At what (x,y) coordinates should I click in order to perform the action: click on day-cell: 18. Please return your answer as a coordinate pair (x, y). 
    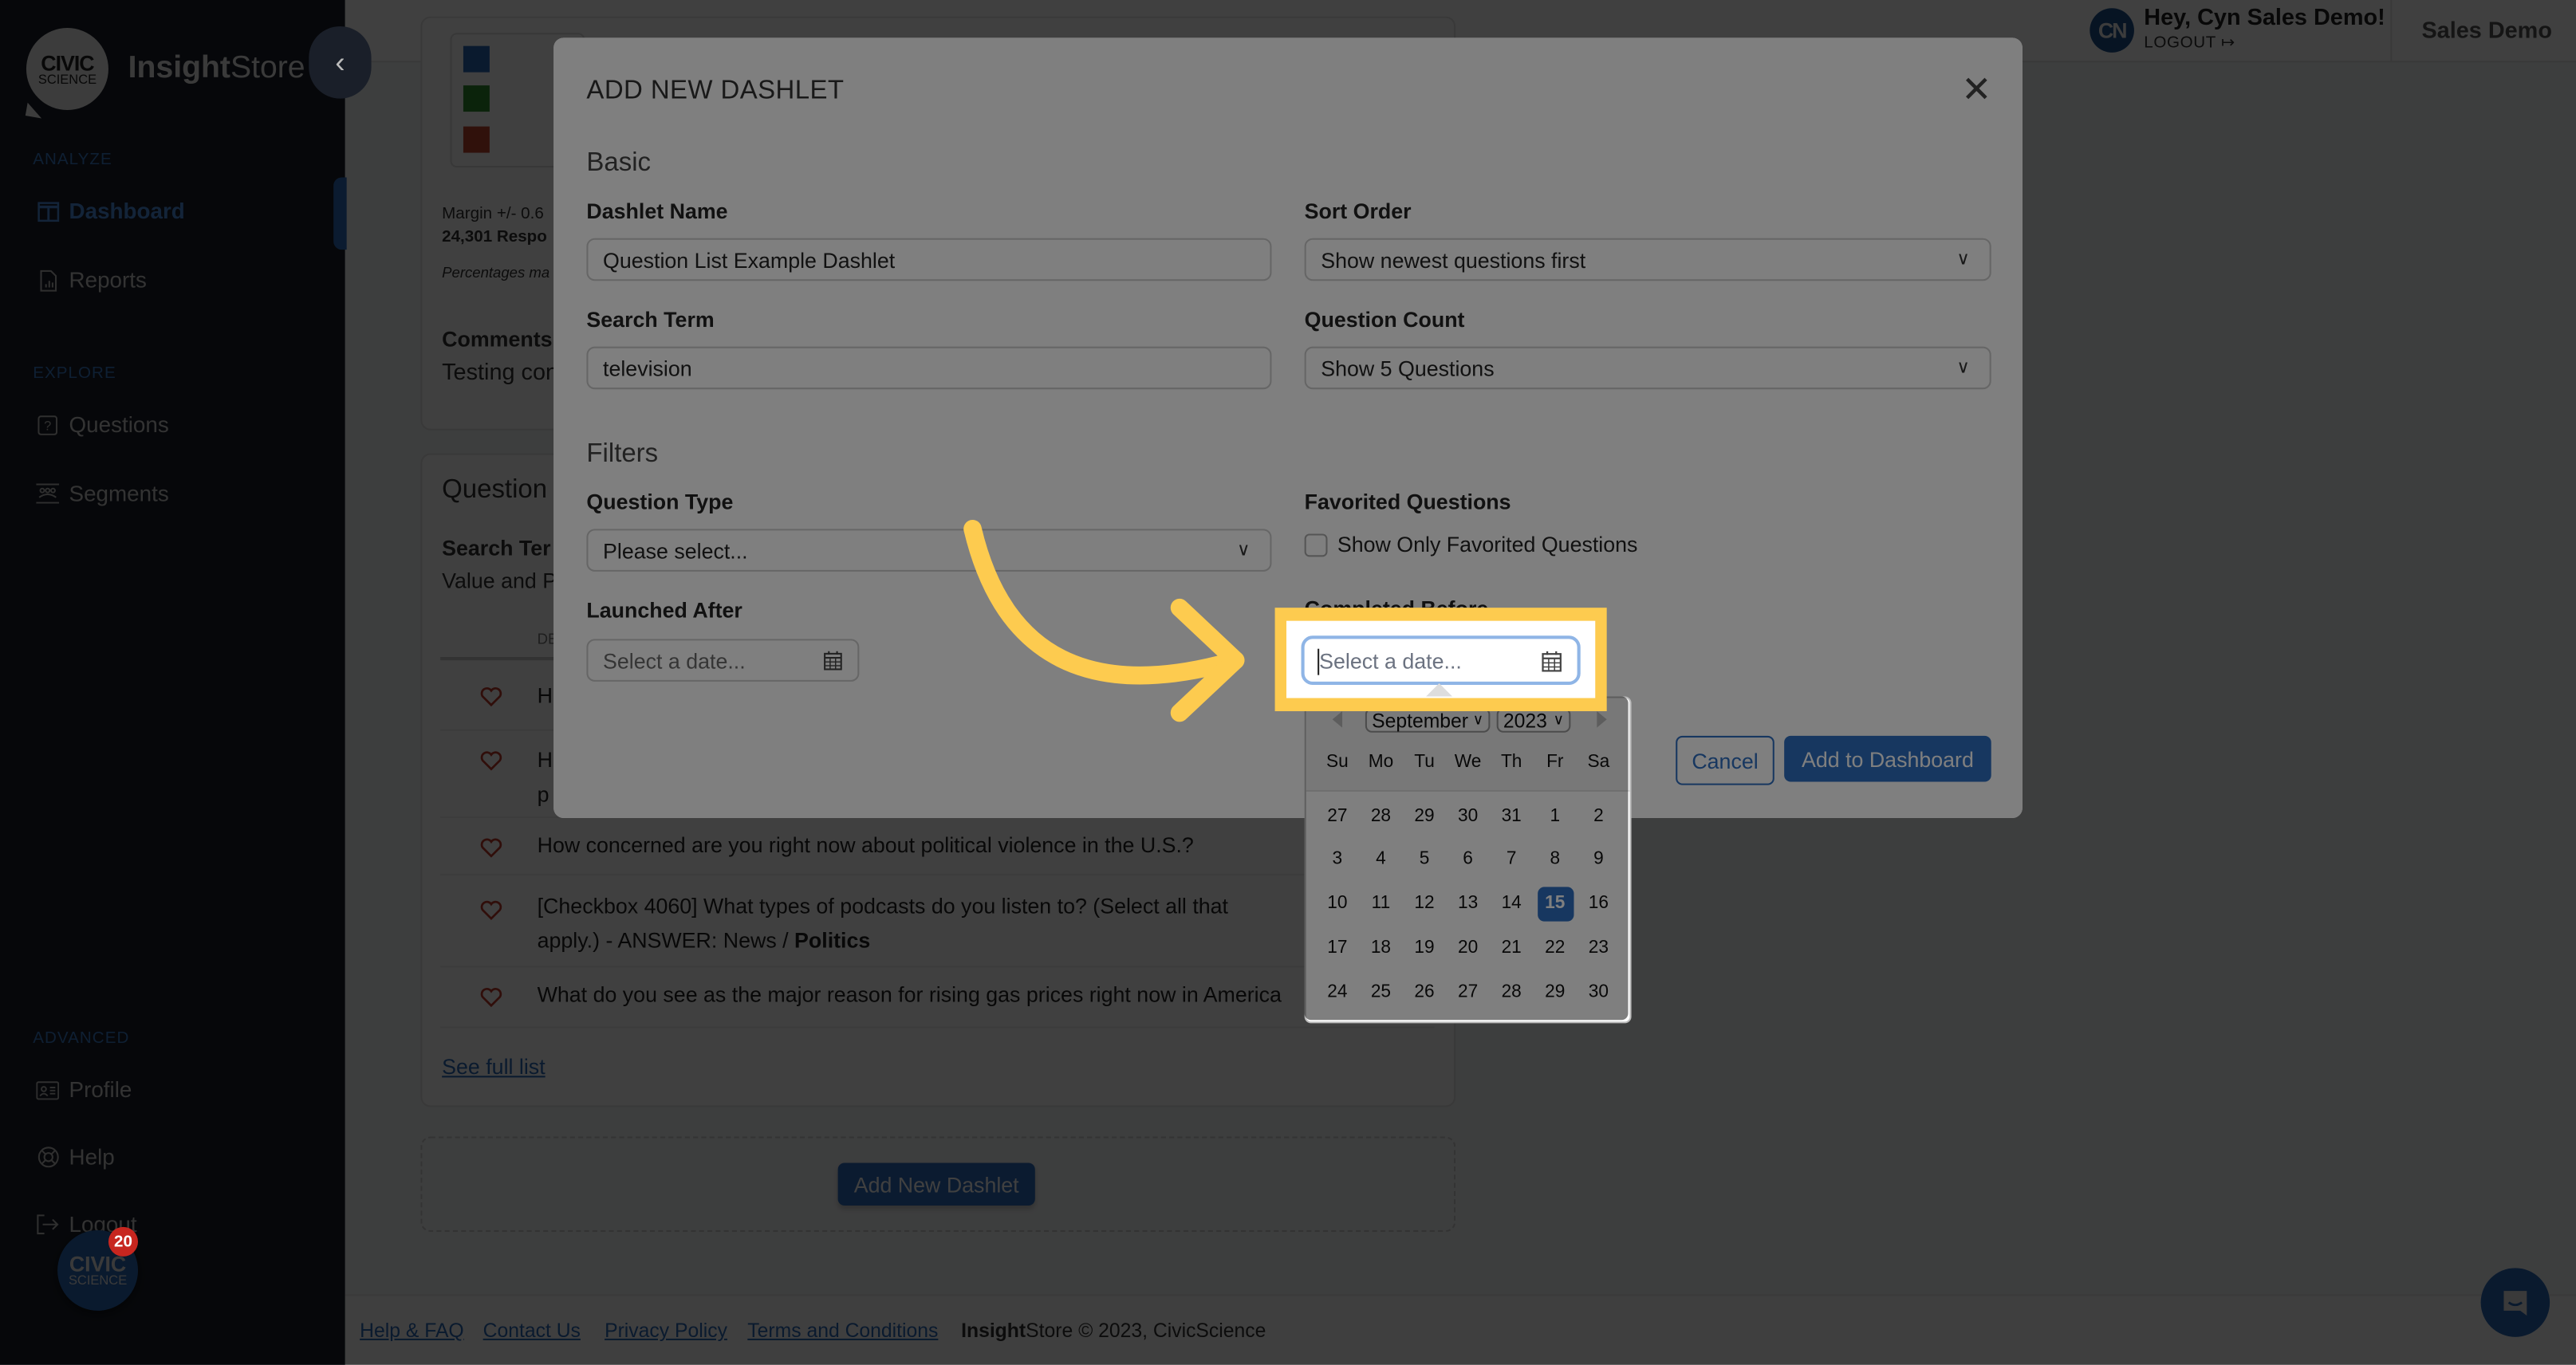
    Looking at the image, I should click on (1381, 947).